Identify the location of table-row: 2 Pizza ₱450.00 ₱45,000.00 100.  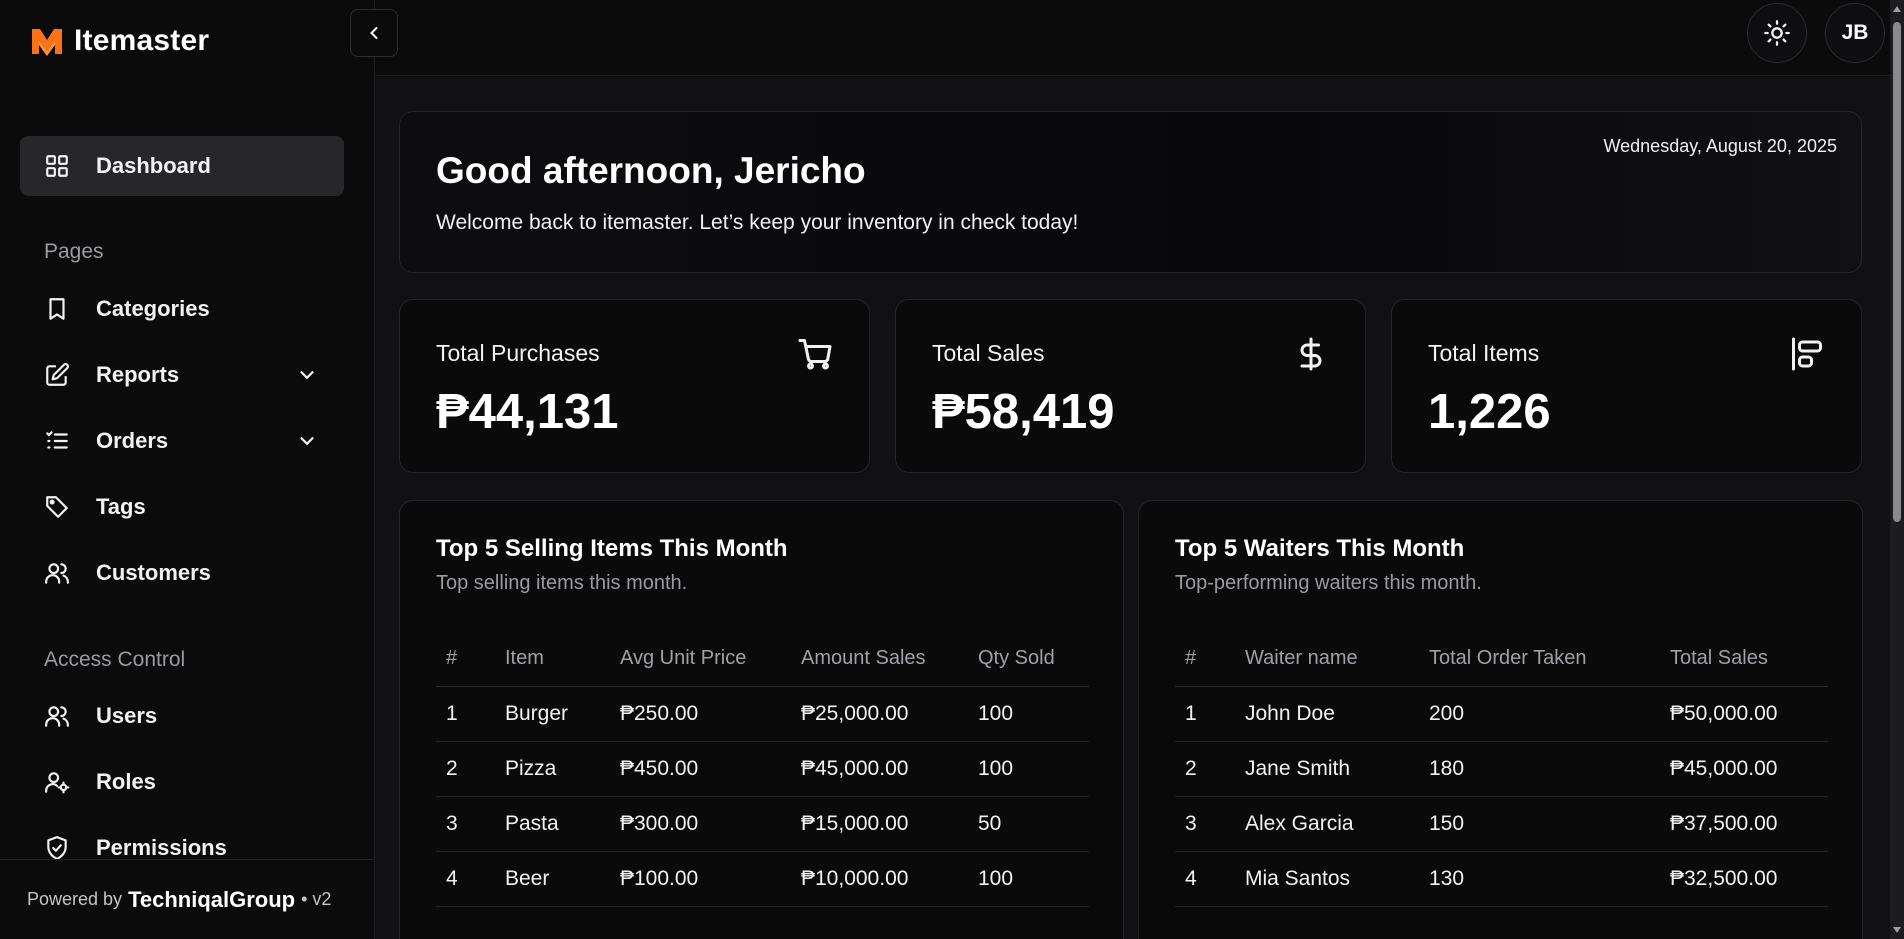
(762, 769).